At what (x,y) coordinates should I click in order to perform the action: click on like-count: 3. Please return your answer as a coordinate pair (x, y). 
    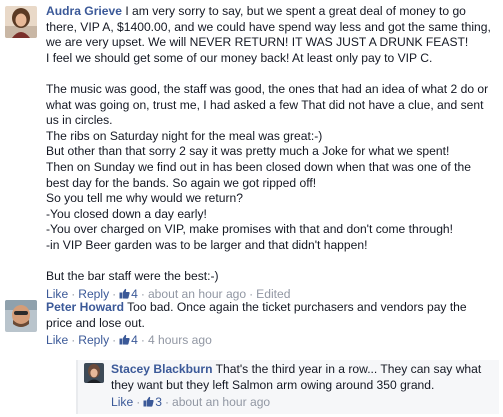
    Looking at the image, I should click on (152, 402).